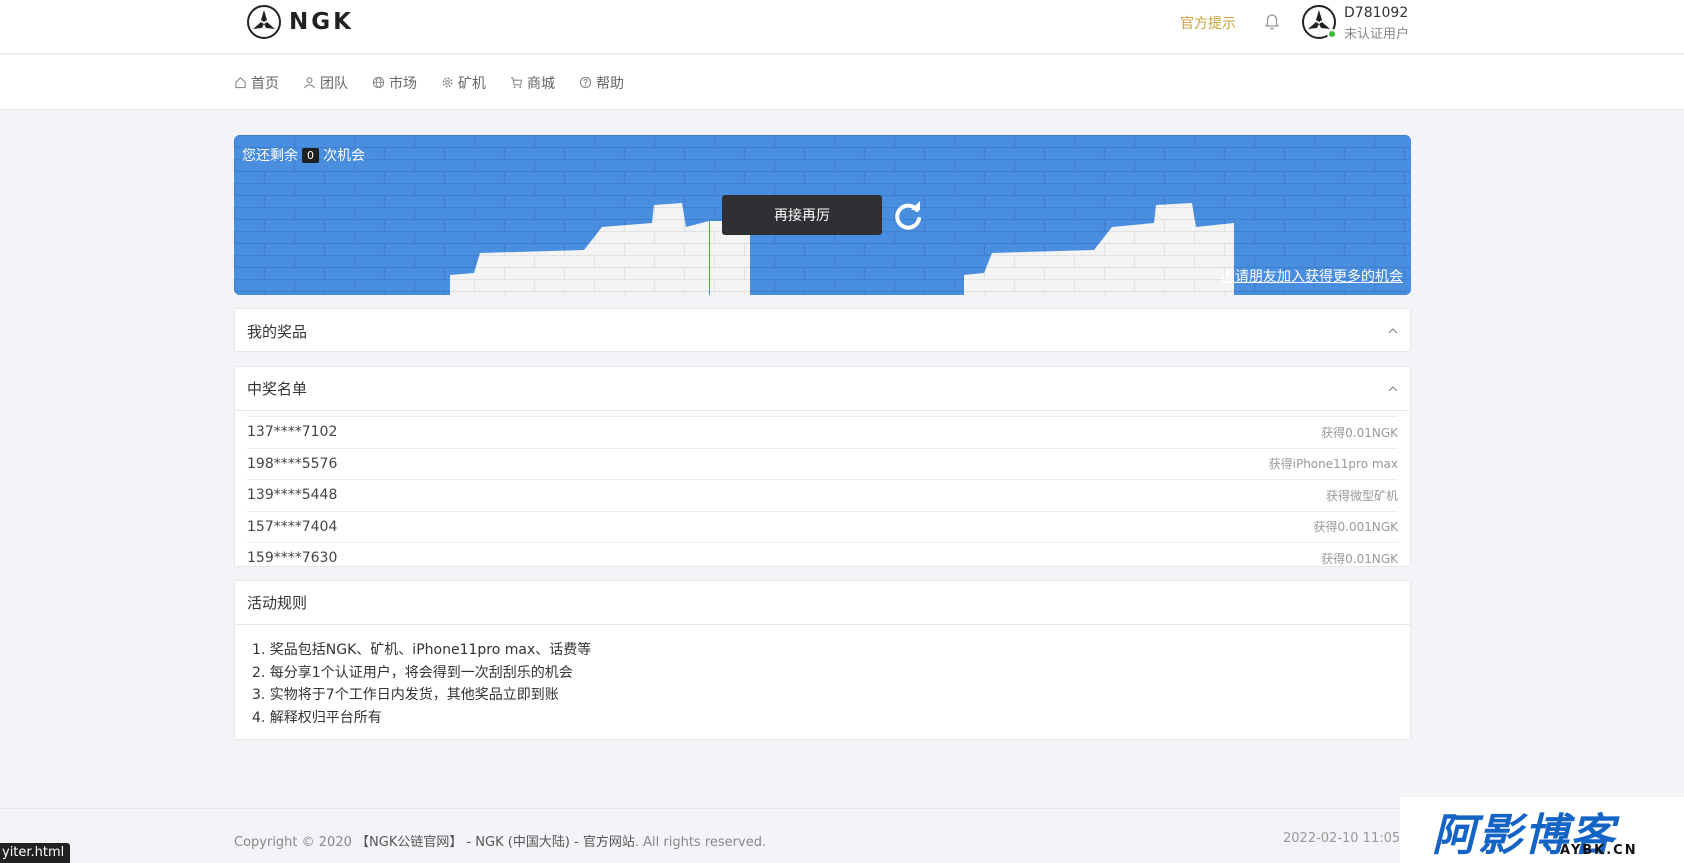  I want to click on online-dot, so click(1332, 34).